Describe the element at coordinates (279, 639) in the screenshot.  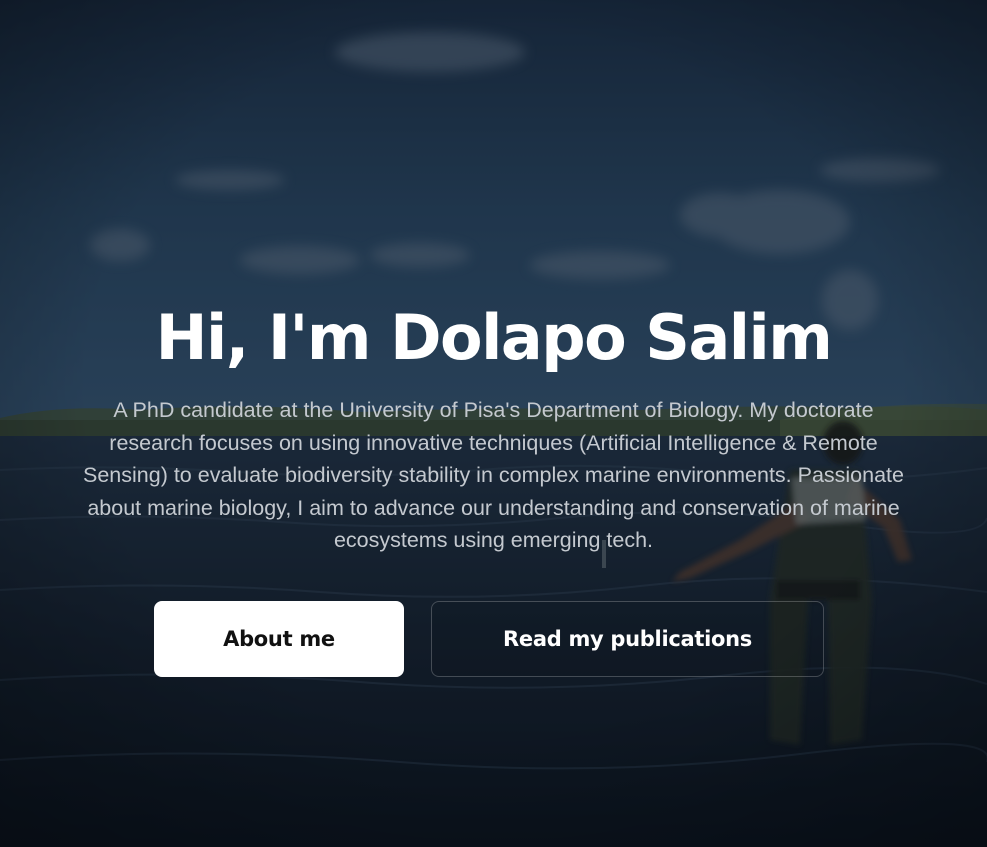
I see `about-me-button: About me` at that location.